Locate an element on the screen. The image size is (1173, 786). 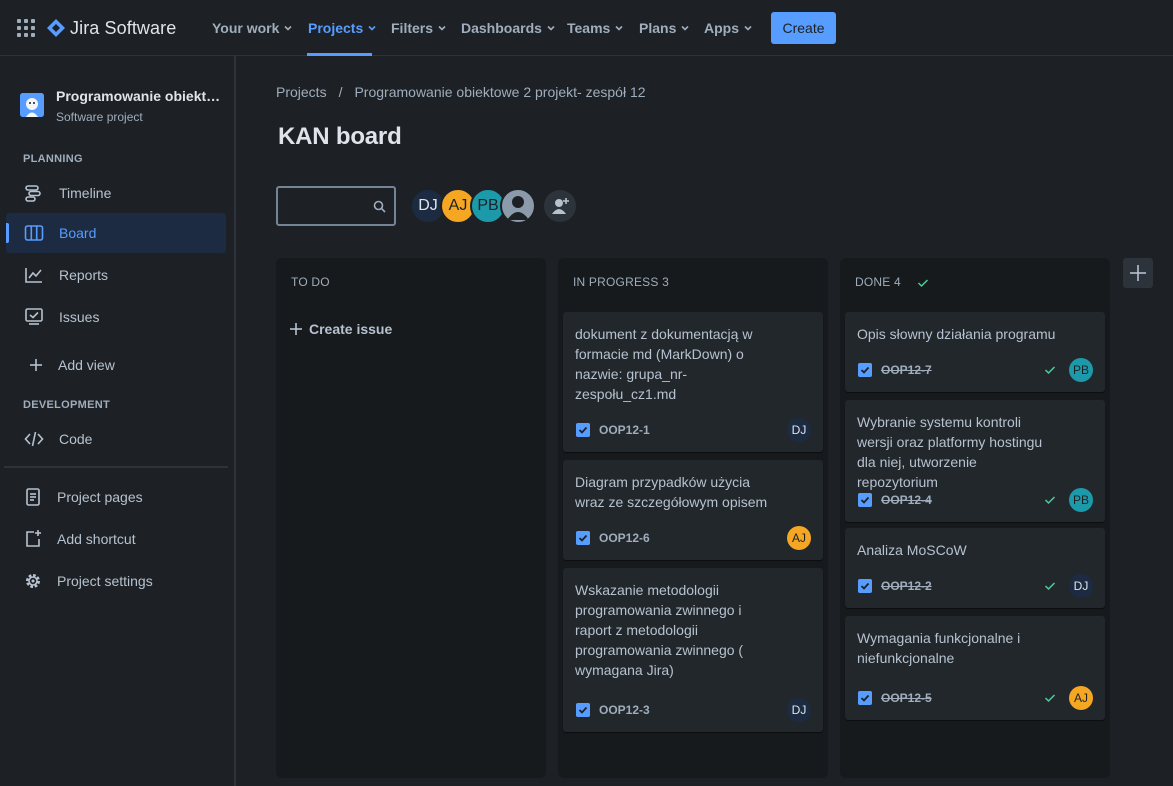
sidebar-item-label: Project pages is located at coordinates (100, 497).